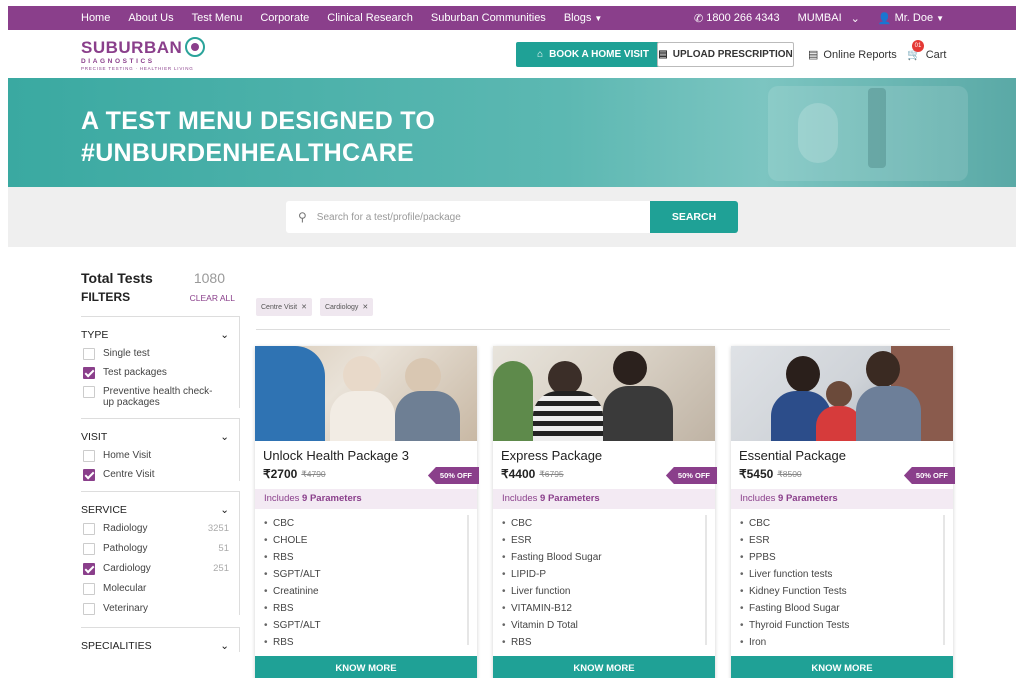 Image resolution: width=1024 pixels, height=678 pixels. I want to click on filter-option-single-test: Single test, so click(155, 354).